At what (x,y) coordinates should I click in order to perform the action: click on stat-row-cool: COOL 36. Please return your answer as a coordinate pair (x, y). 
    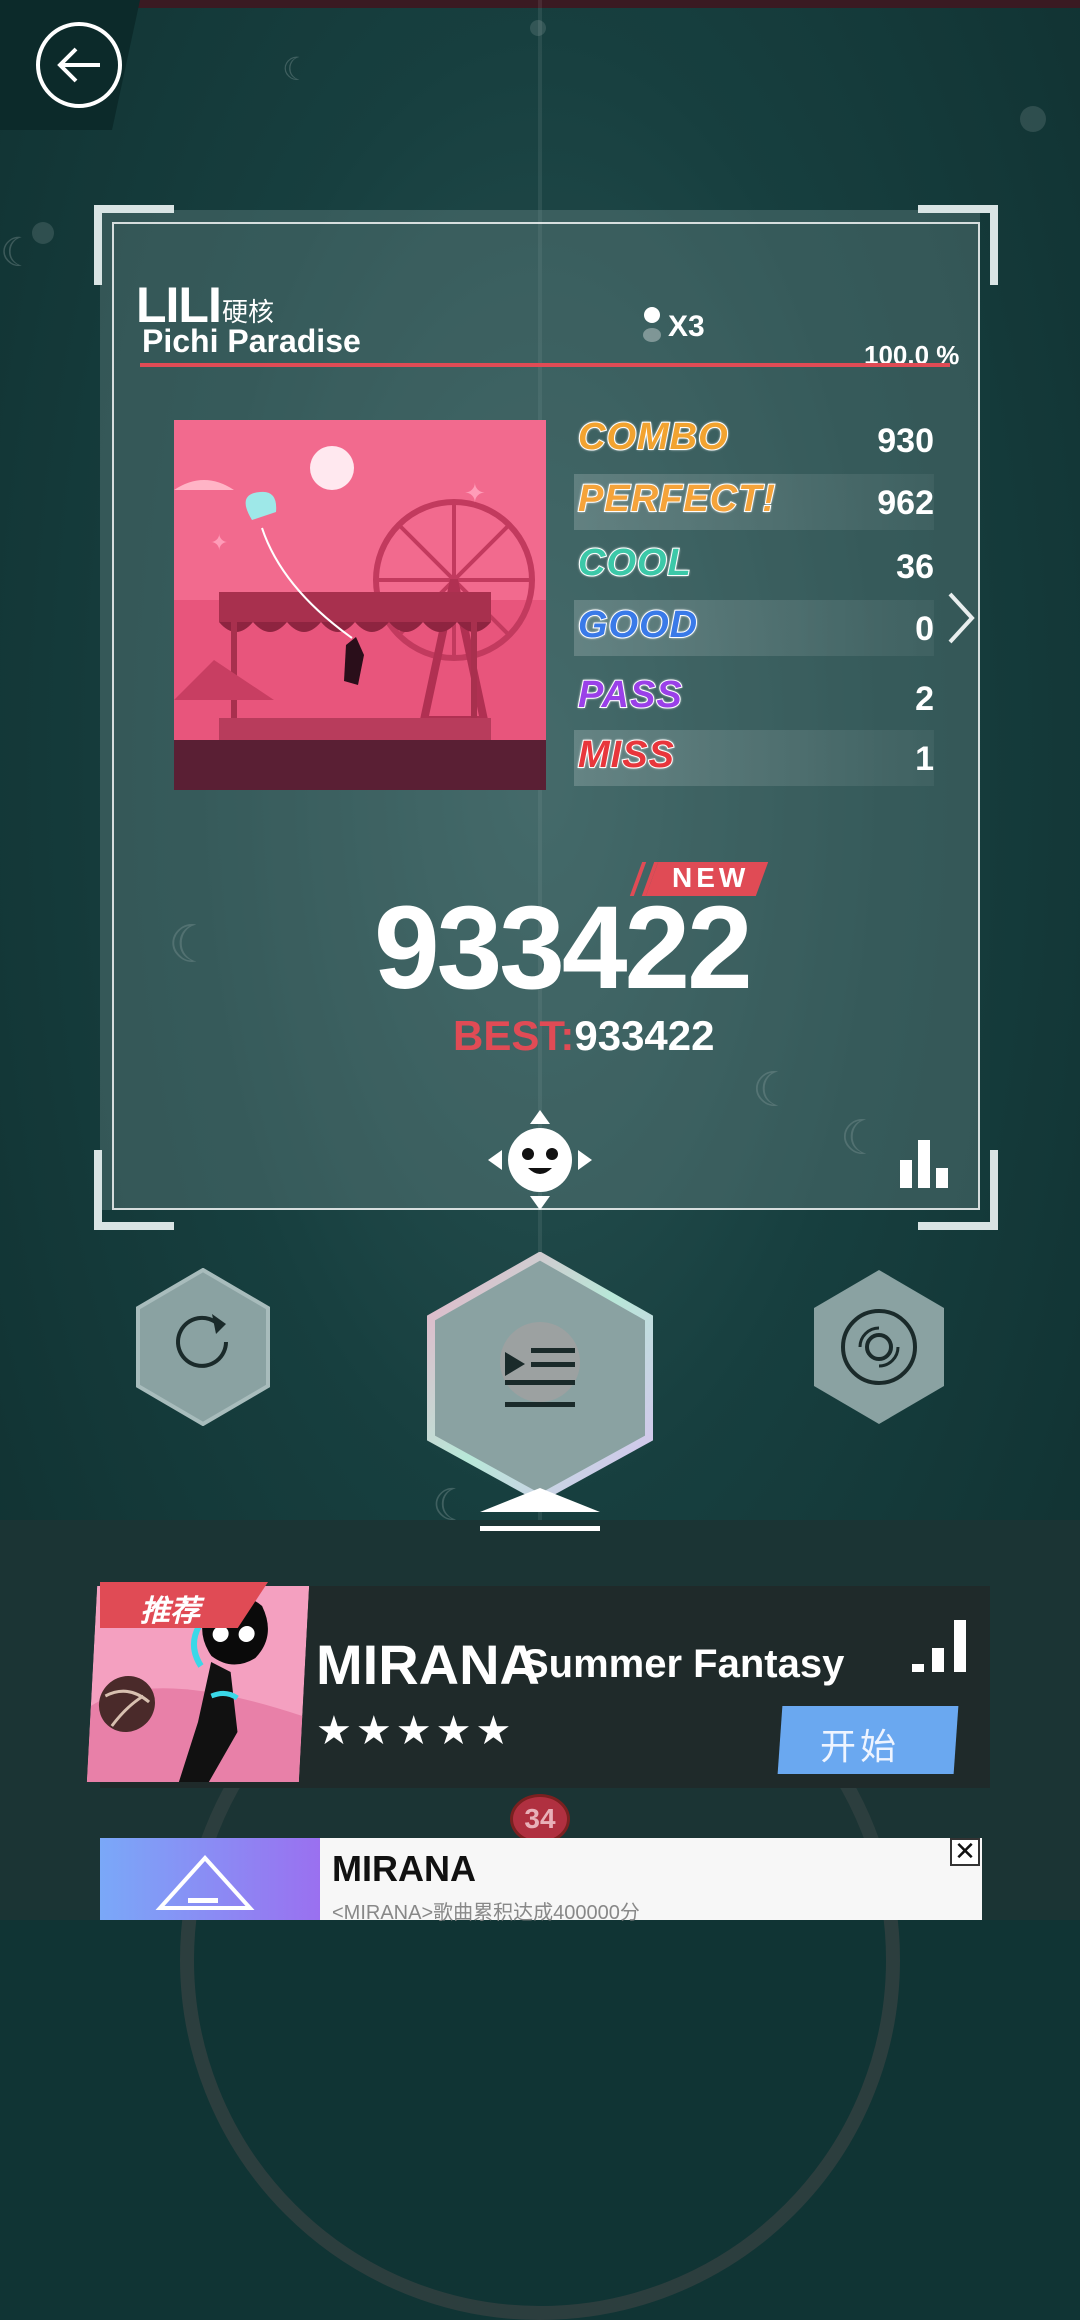
    Looking at the image, I should click on (754, 566).